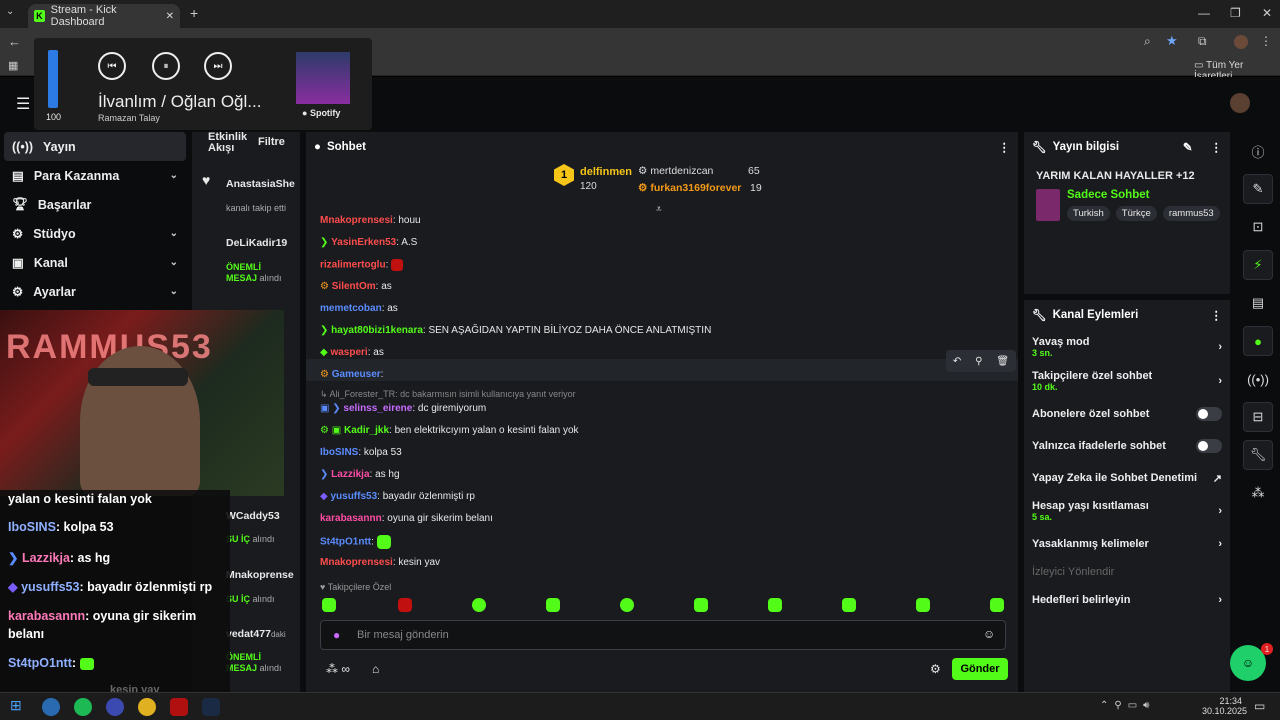 The image size is (1280, 720). What do you see at coordinates (1127, 600) in the screenshot?
I see `goals-action: Hedefleri belirleyin ›` at bounding box center [1127, 600].